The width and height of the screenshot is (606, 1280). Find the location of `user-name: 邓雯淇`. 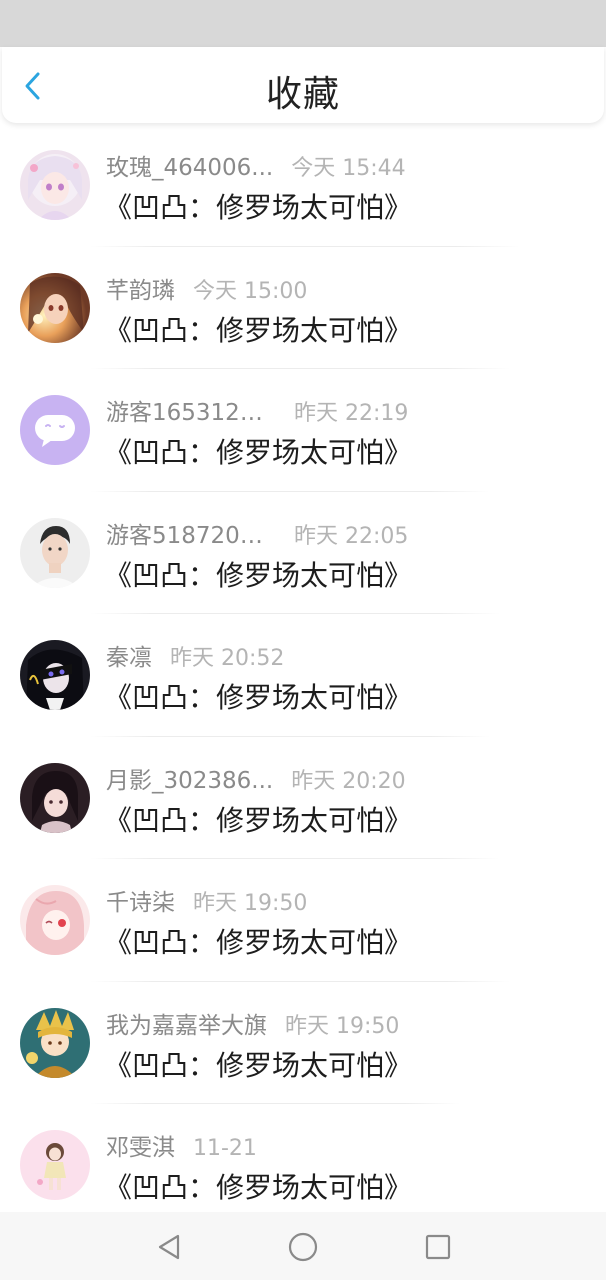

user-name: 邓雯淇 is located at coordinates (140, 1148).